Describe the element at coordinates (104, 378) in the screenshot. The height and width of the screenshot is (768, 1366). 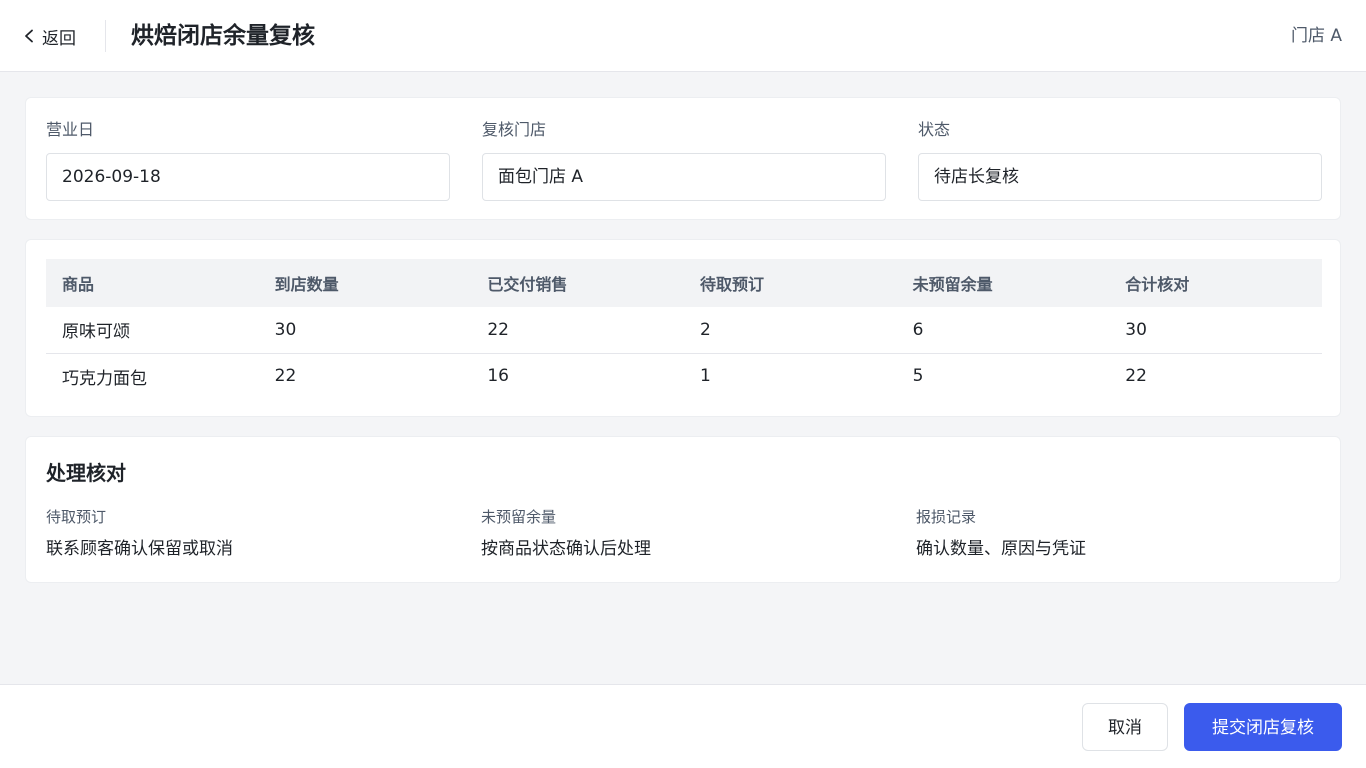
I see `table-cell: 巧克力面包` at that location.